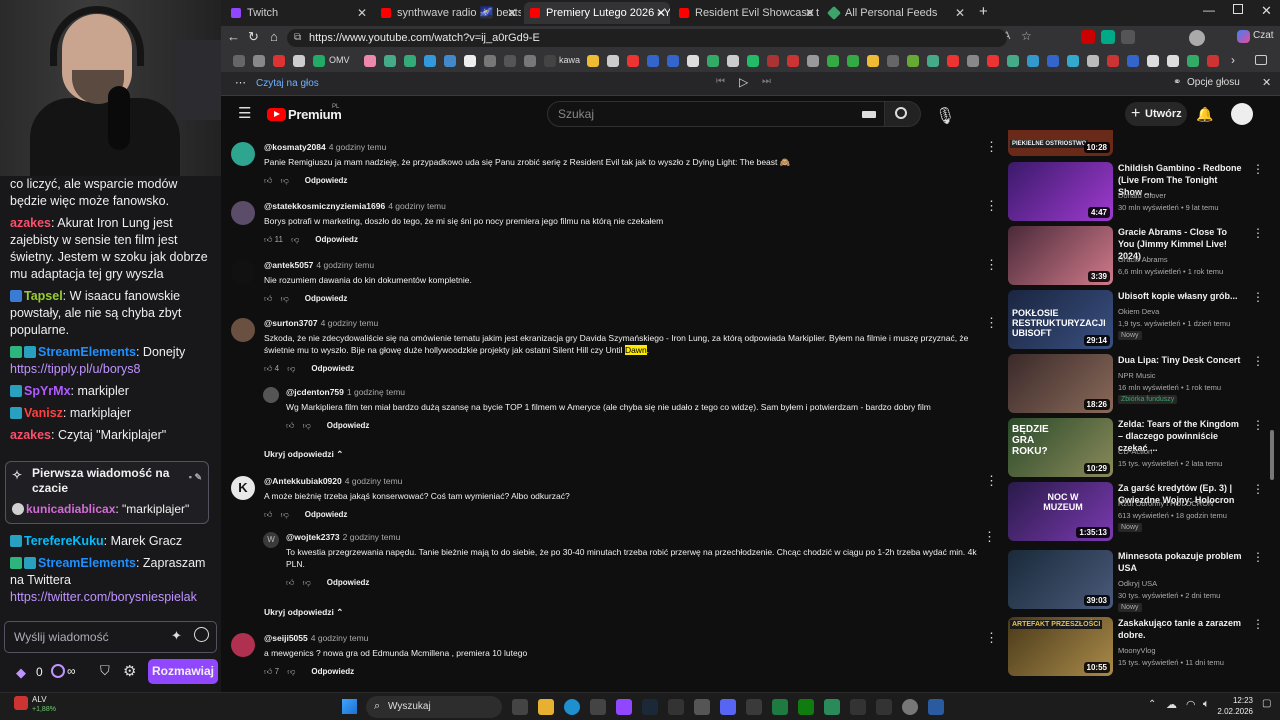  What do you see at coordinates (903, 114) in the screenshot?
I see `search-button` at bounding box center [903, 114].